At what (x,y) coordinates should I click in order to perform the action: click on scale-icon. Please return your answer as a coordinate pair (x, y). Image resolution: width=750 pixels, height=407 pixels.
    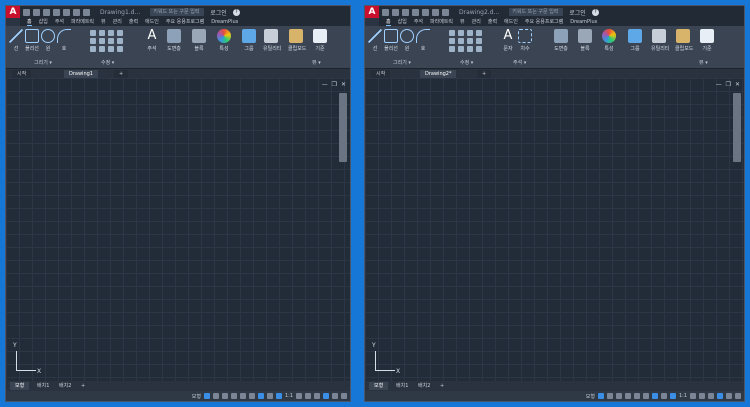
    Looking at the image, I should click on (102, 49).